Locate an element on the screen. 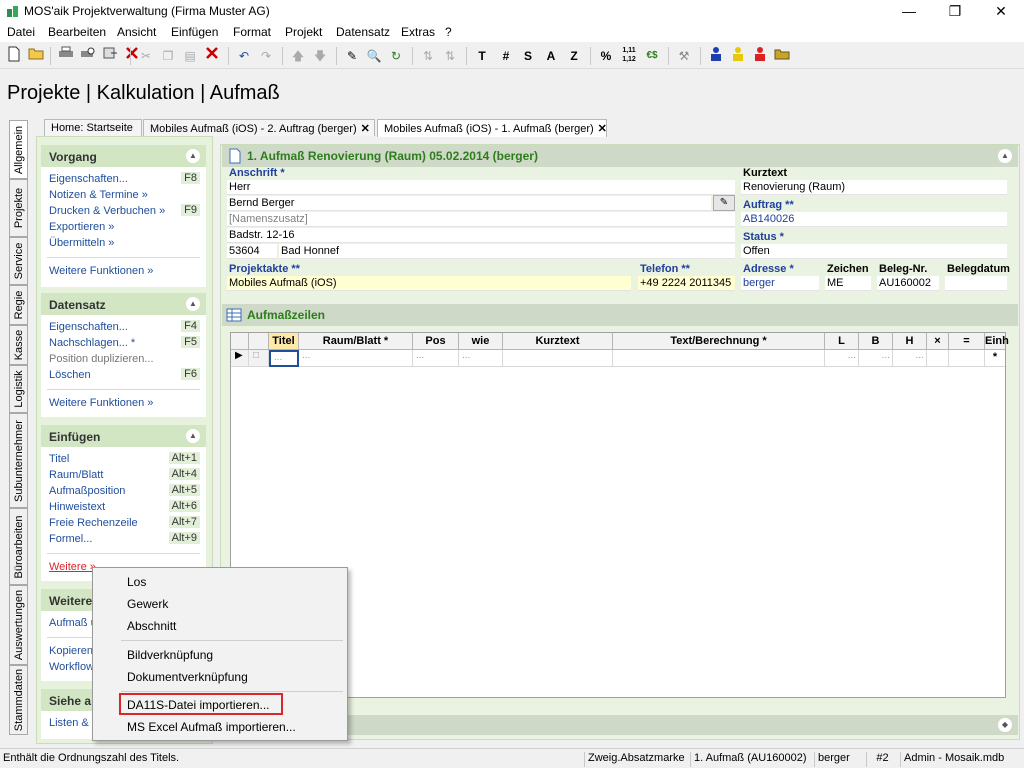 The image size is (1024, 768). menu-item-abschnitt: Abschnitt is located at coordinates (151, 626).